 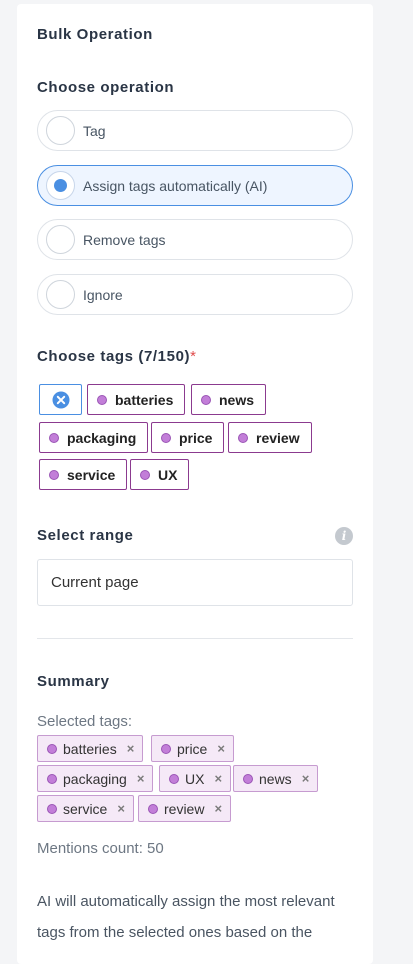 I want to click on summary-chip-batteries: batteries ×, so click(x=90, y=748).